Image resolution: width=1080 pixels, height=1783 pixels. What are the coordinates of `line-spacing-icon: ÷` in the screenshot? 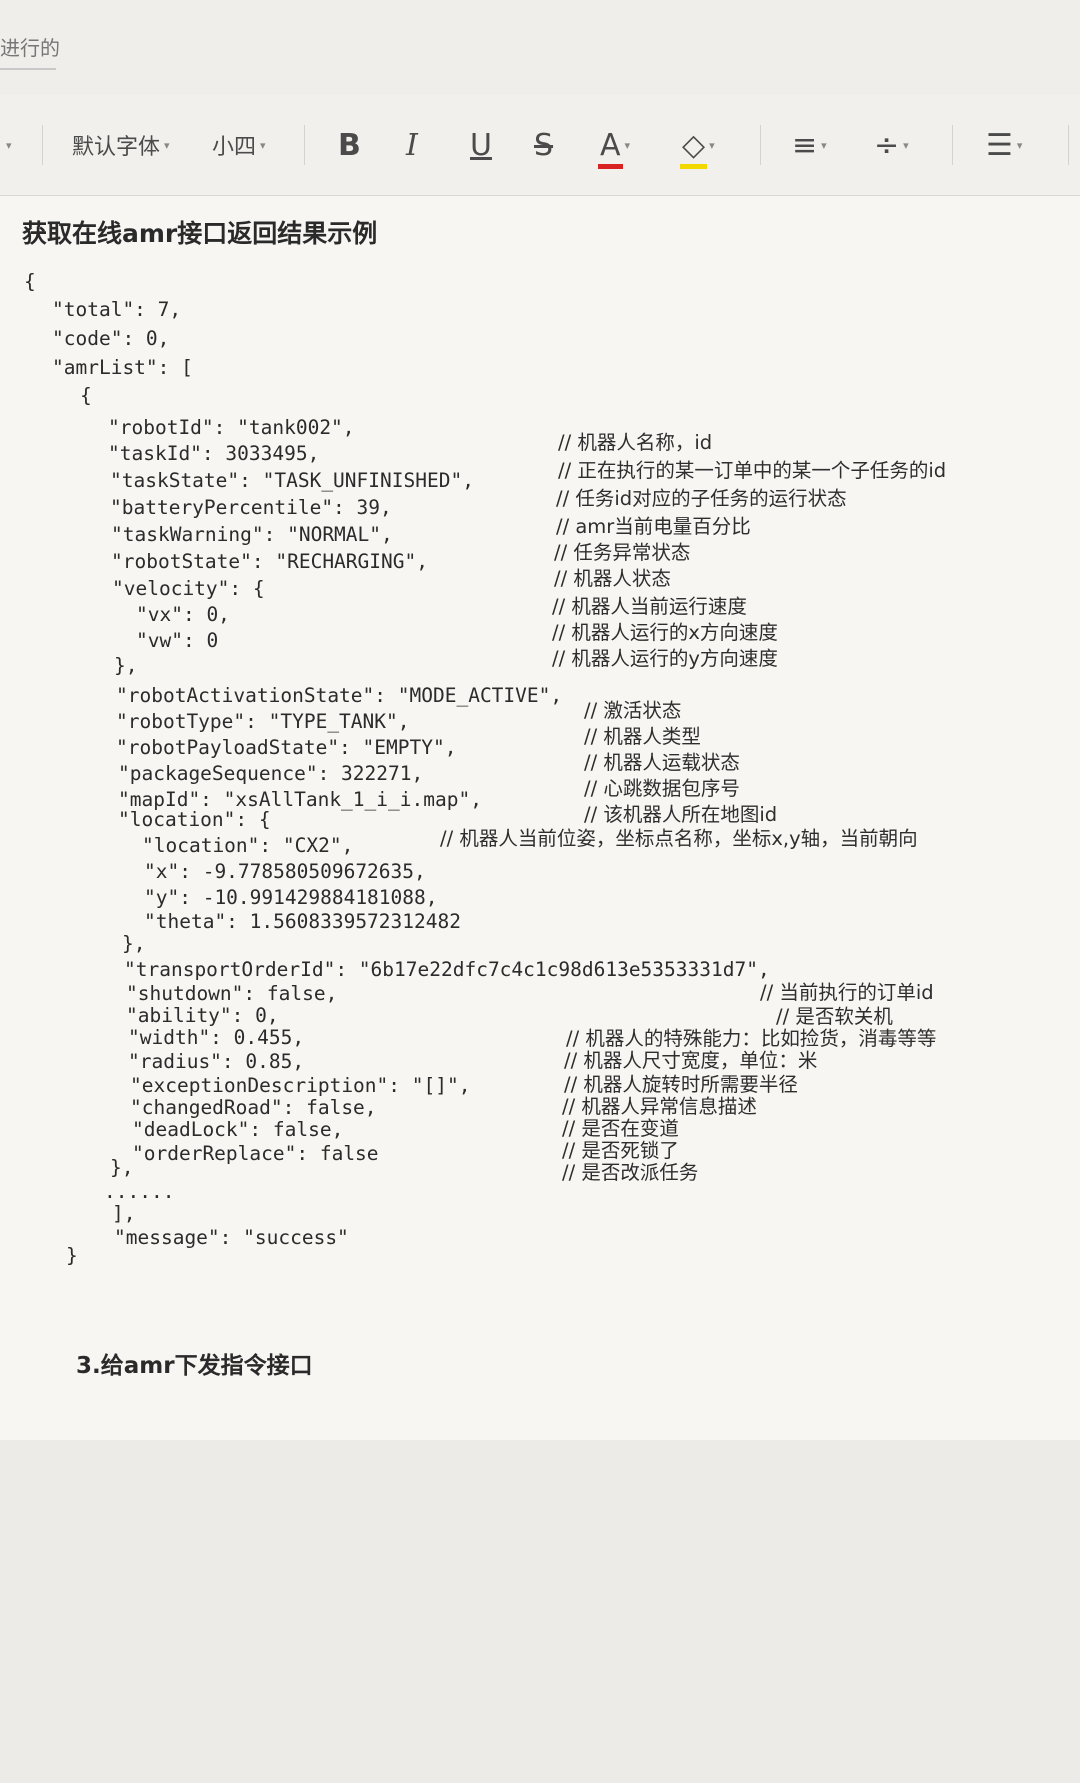 It's located at (887, 145).